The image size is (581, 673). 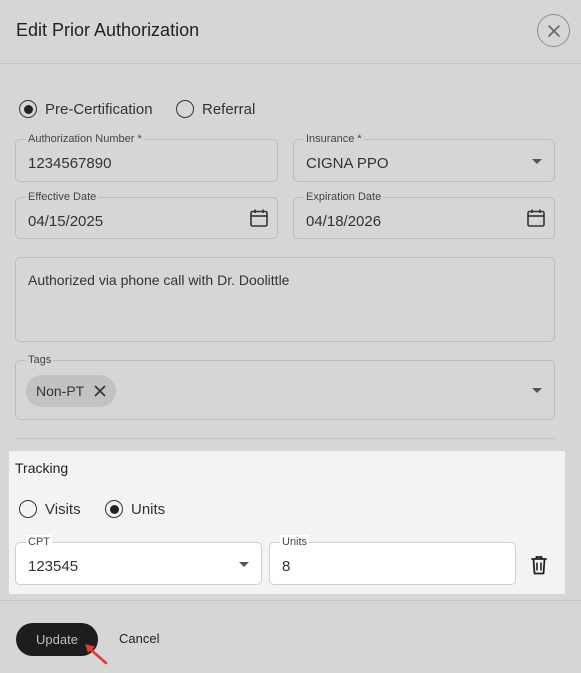 What do you see at coordinates (40, 360) in the screenshot?
I see `tags-label: Tags` at bounding box center [40, 360].